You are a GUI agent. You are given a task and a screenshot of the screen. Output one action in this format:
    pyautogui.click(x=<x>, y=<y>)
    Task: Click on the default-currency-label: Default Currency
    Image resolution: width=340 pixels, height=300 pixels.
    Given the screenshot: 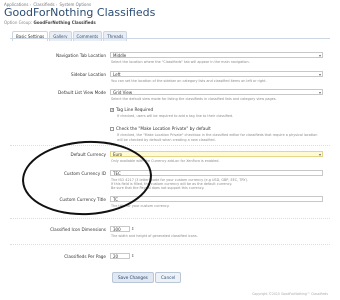 What is the action you would take?
    pyautogui.click(x=88, y=154)
    